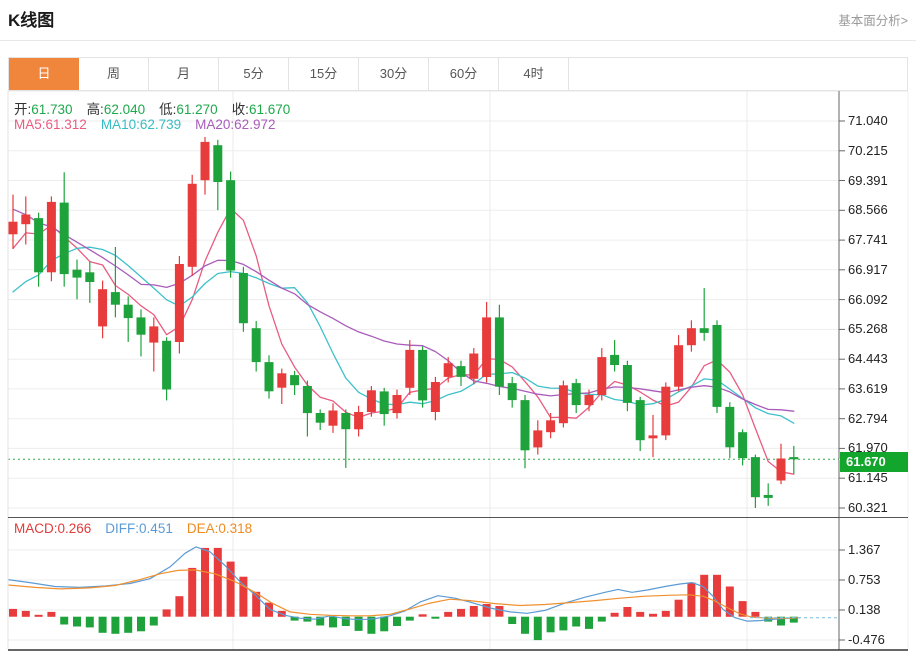 The width and height of the screenshot is (916, 653). I want to click on ohlc-row-item-0: 开:61.730, so click(43, 109).